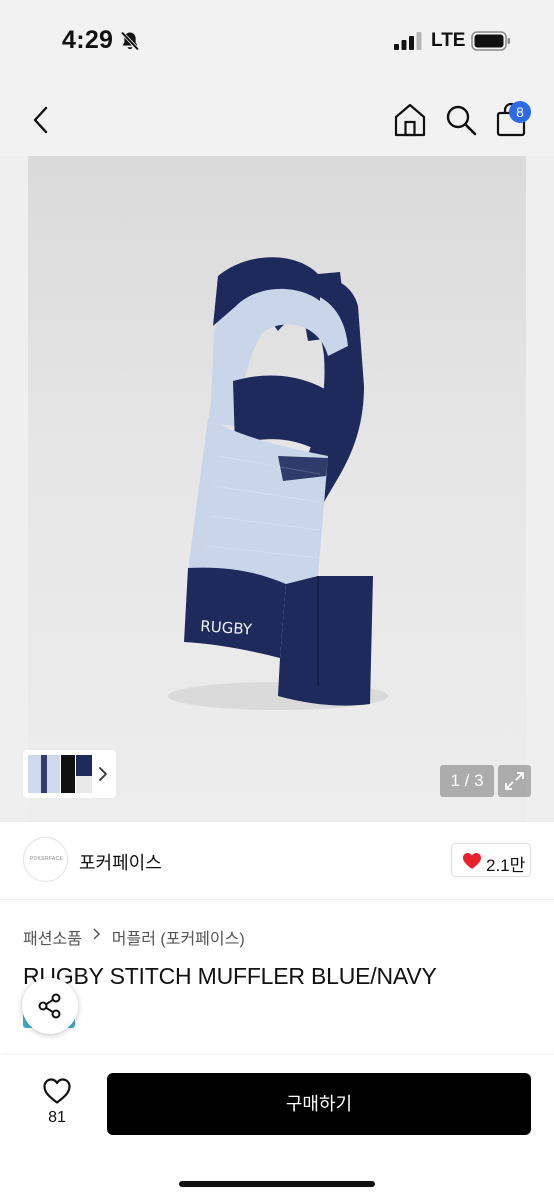  I want to click on bell-slash-icon, so click(130, 41).